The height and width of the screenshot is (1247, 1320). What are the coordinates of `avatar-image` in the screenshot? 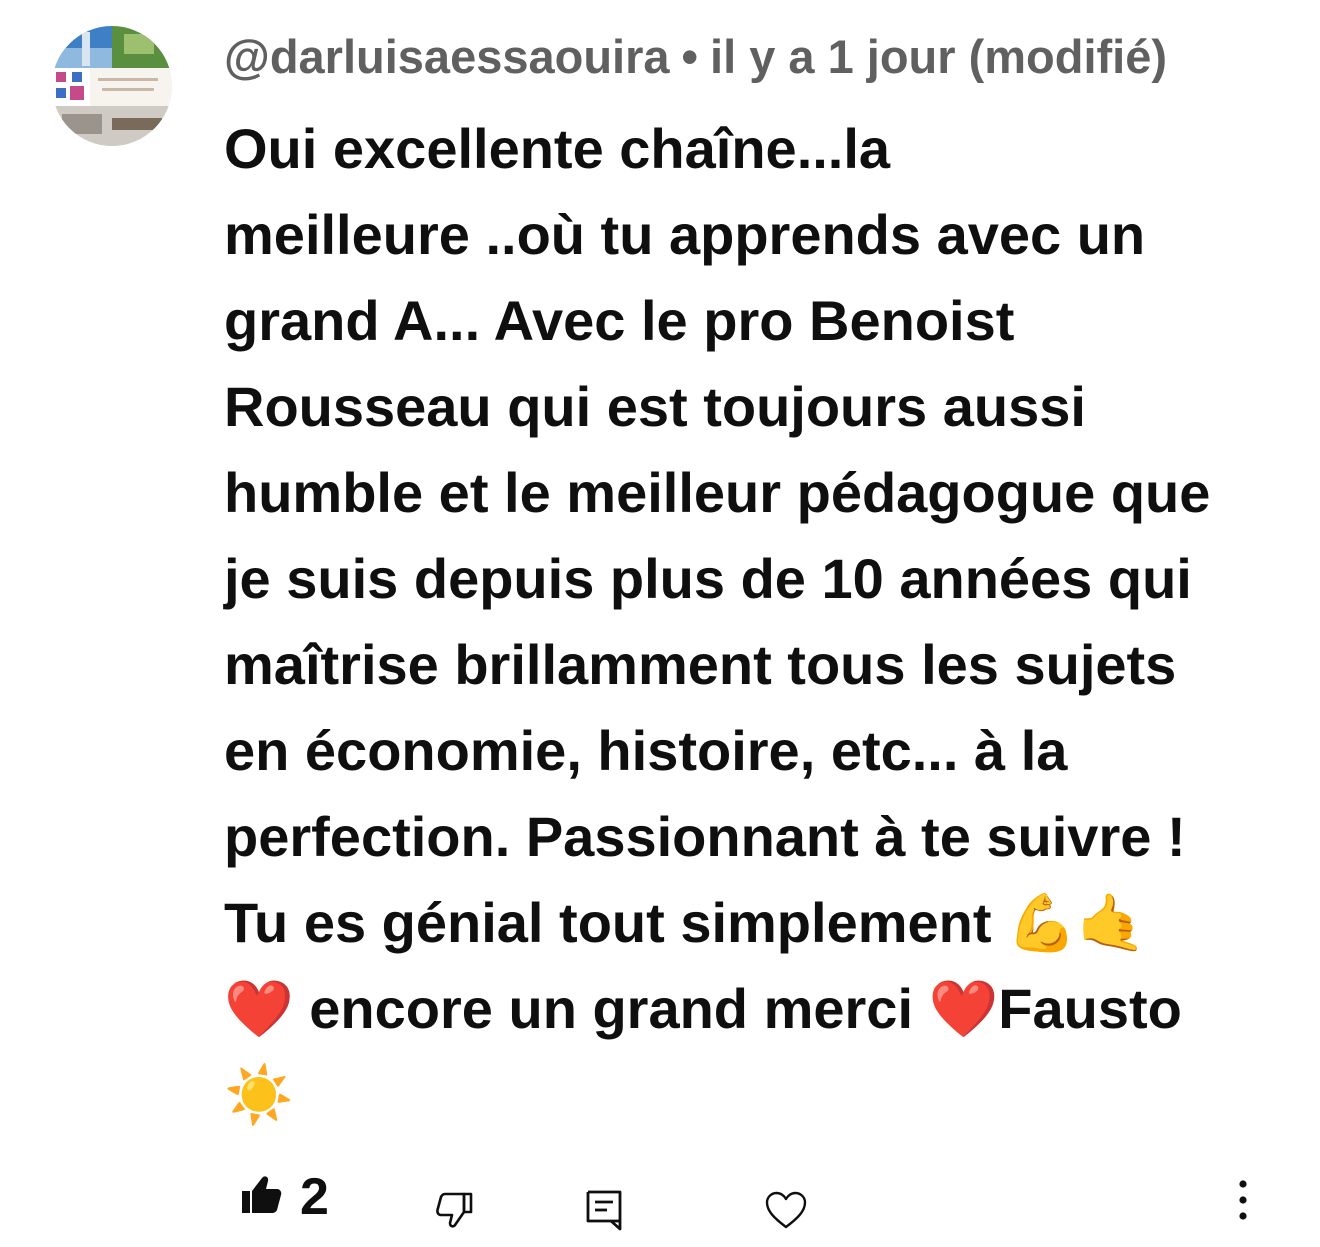 It's located at (112, 86).